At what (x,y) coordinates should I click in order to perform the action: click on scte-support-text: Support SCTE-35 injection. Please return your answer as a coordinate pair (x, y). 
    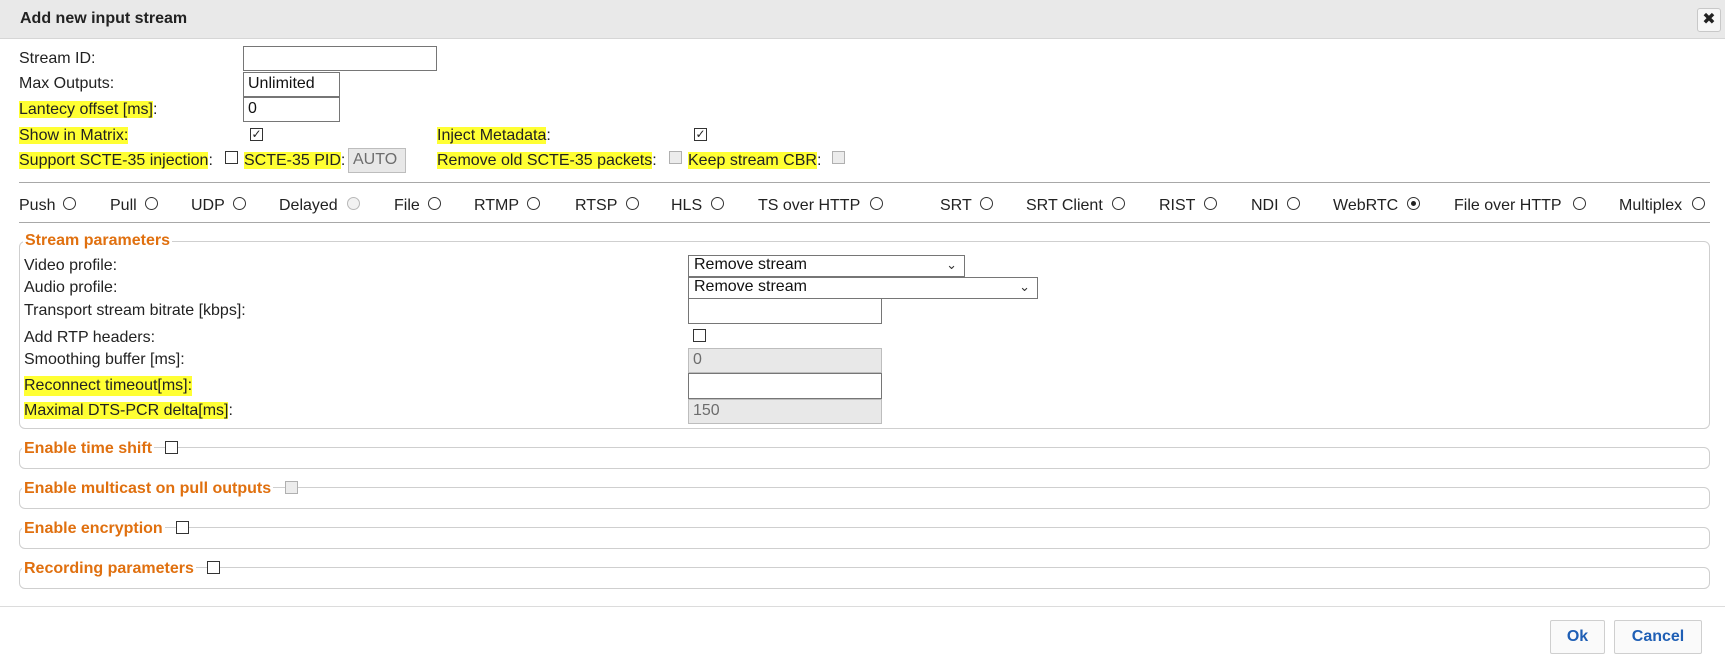
    Looking at the image, I should click on (114, 160).